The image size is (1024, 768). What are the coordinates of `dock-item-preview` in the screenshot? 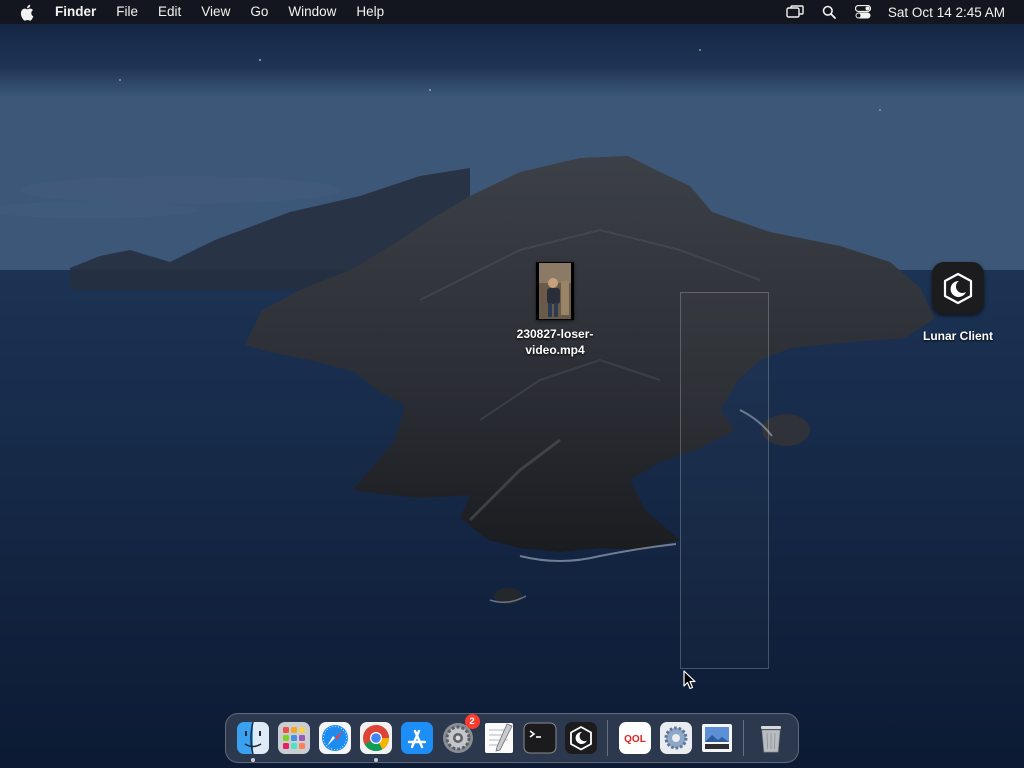 It's located at (717, 738).